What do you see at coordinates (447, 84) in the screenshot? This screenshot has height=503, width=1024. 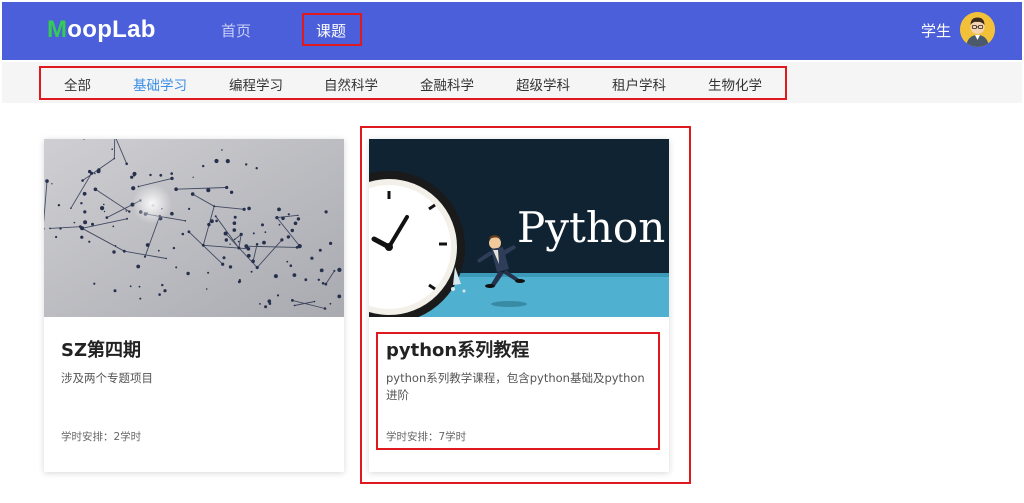 I see `category-finance: 金融科学` at bounding box center [447, 84].